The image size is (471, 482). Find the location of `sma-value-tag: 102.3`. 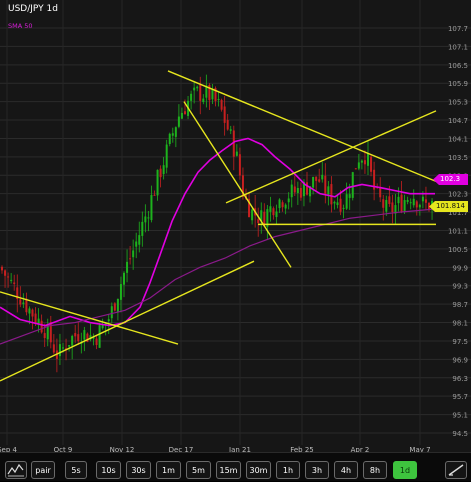

sma-value-tag: 102.3 is located at coordinates (450, 179).